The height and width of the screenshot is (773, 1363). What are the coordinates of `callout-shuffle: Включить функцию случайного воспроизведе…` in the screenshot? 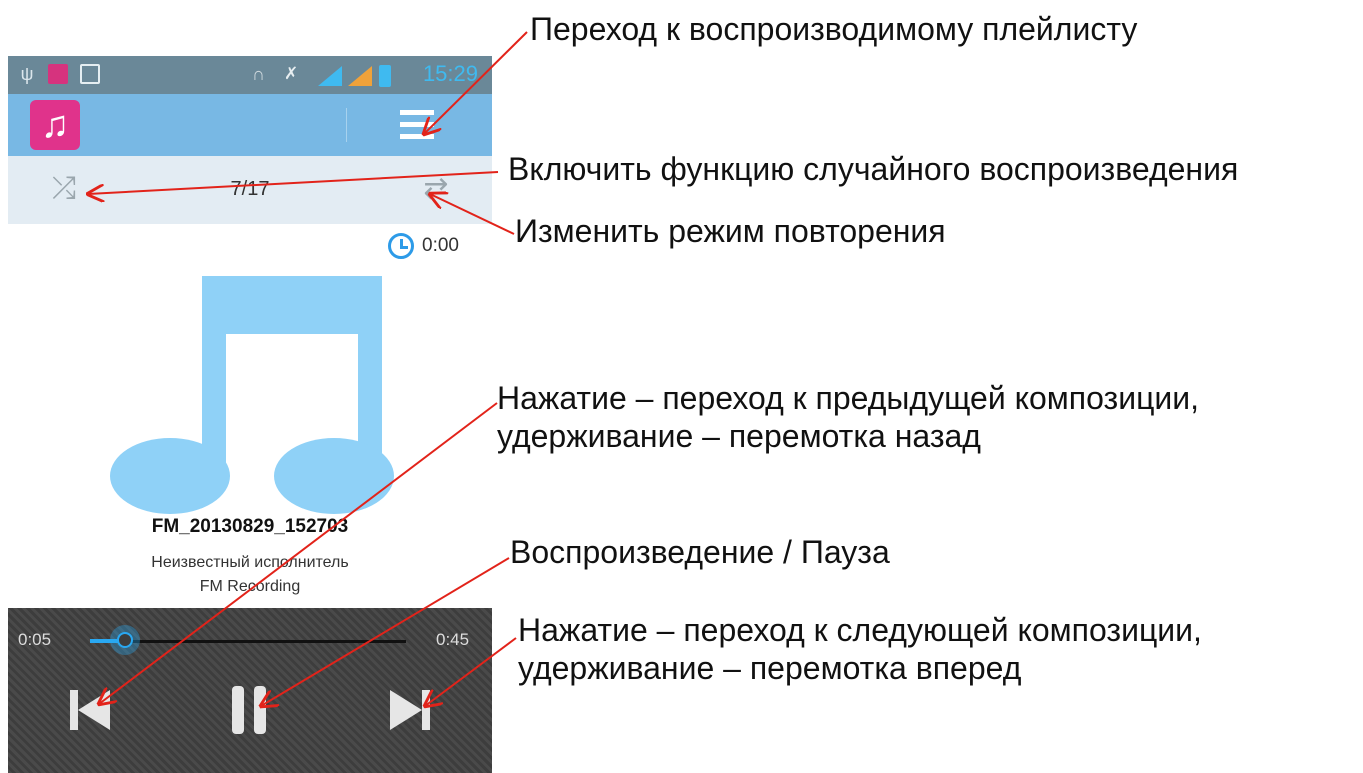 It's located at (873, 169).